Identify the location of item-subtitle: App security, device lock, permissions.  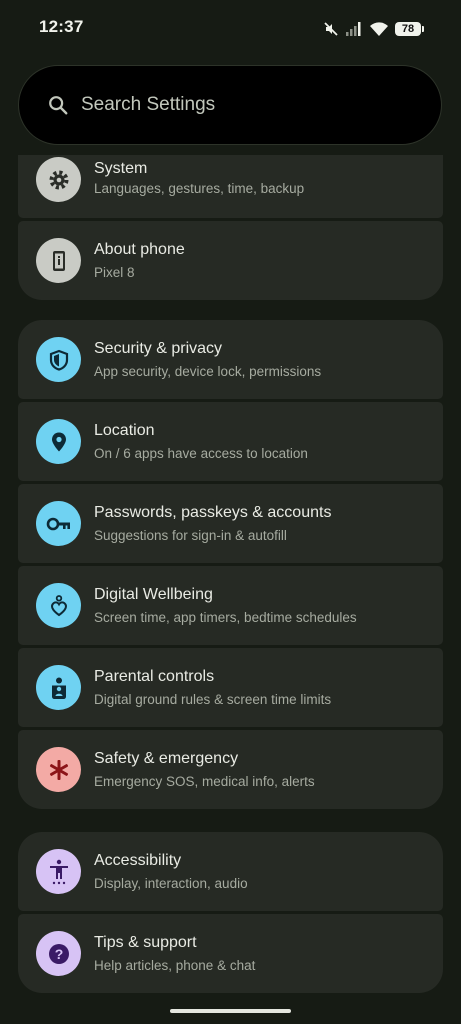
(208, 371).